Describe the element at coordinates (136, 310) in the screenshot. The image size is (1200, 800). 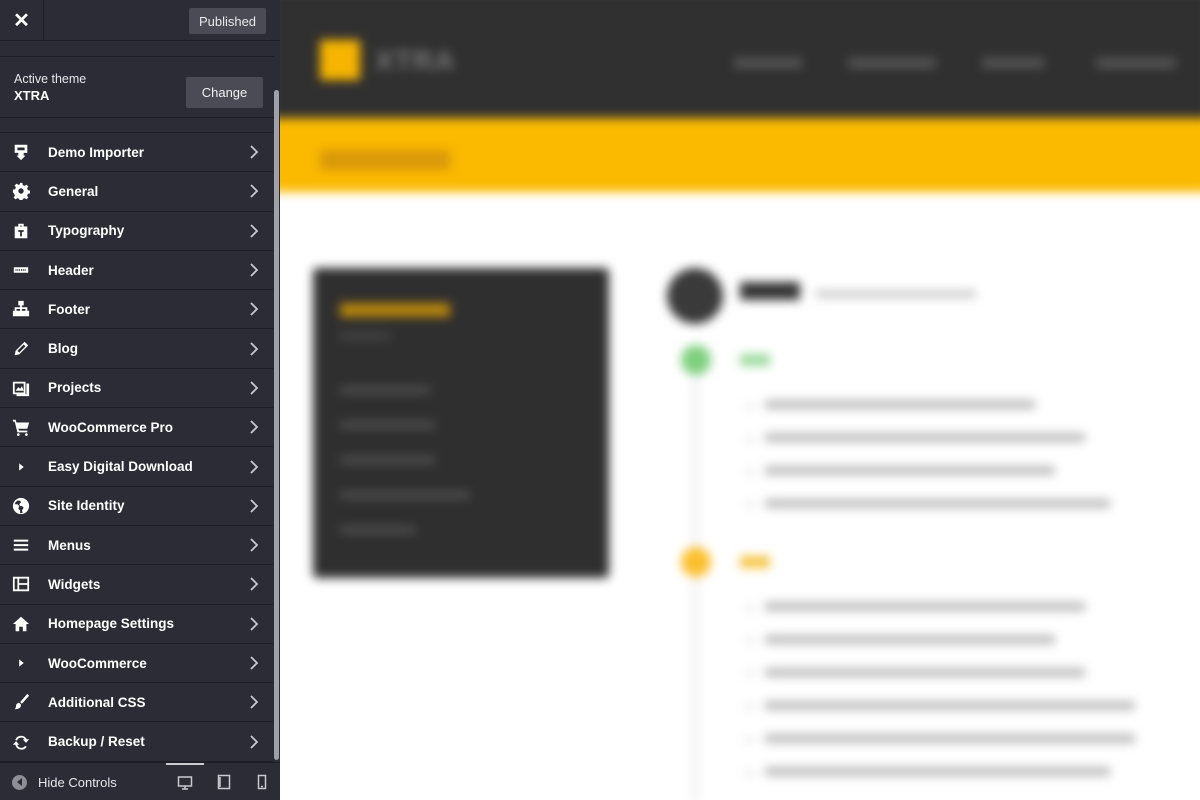
I see `menu-item-footer: Footer` at that location.